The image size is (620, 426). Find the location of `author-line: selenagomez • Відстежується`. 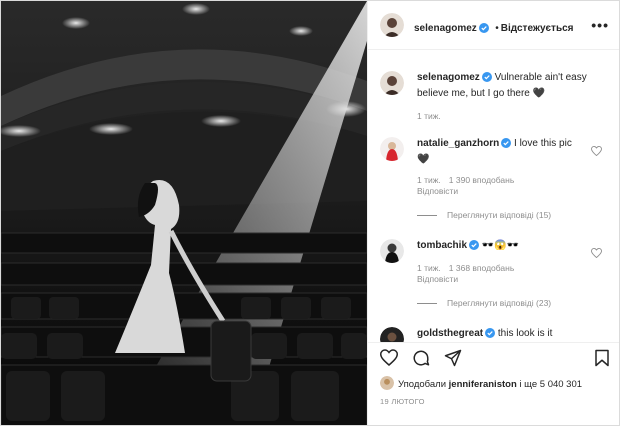

author-line: selenagomez • Відстежується is located at coordinates (494, 28).